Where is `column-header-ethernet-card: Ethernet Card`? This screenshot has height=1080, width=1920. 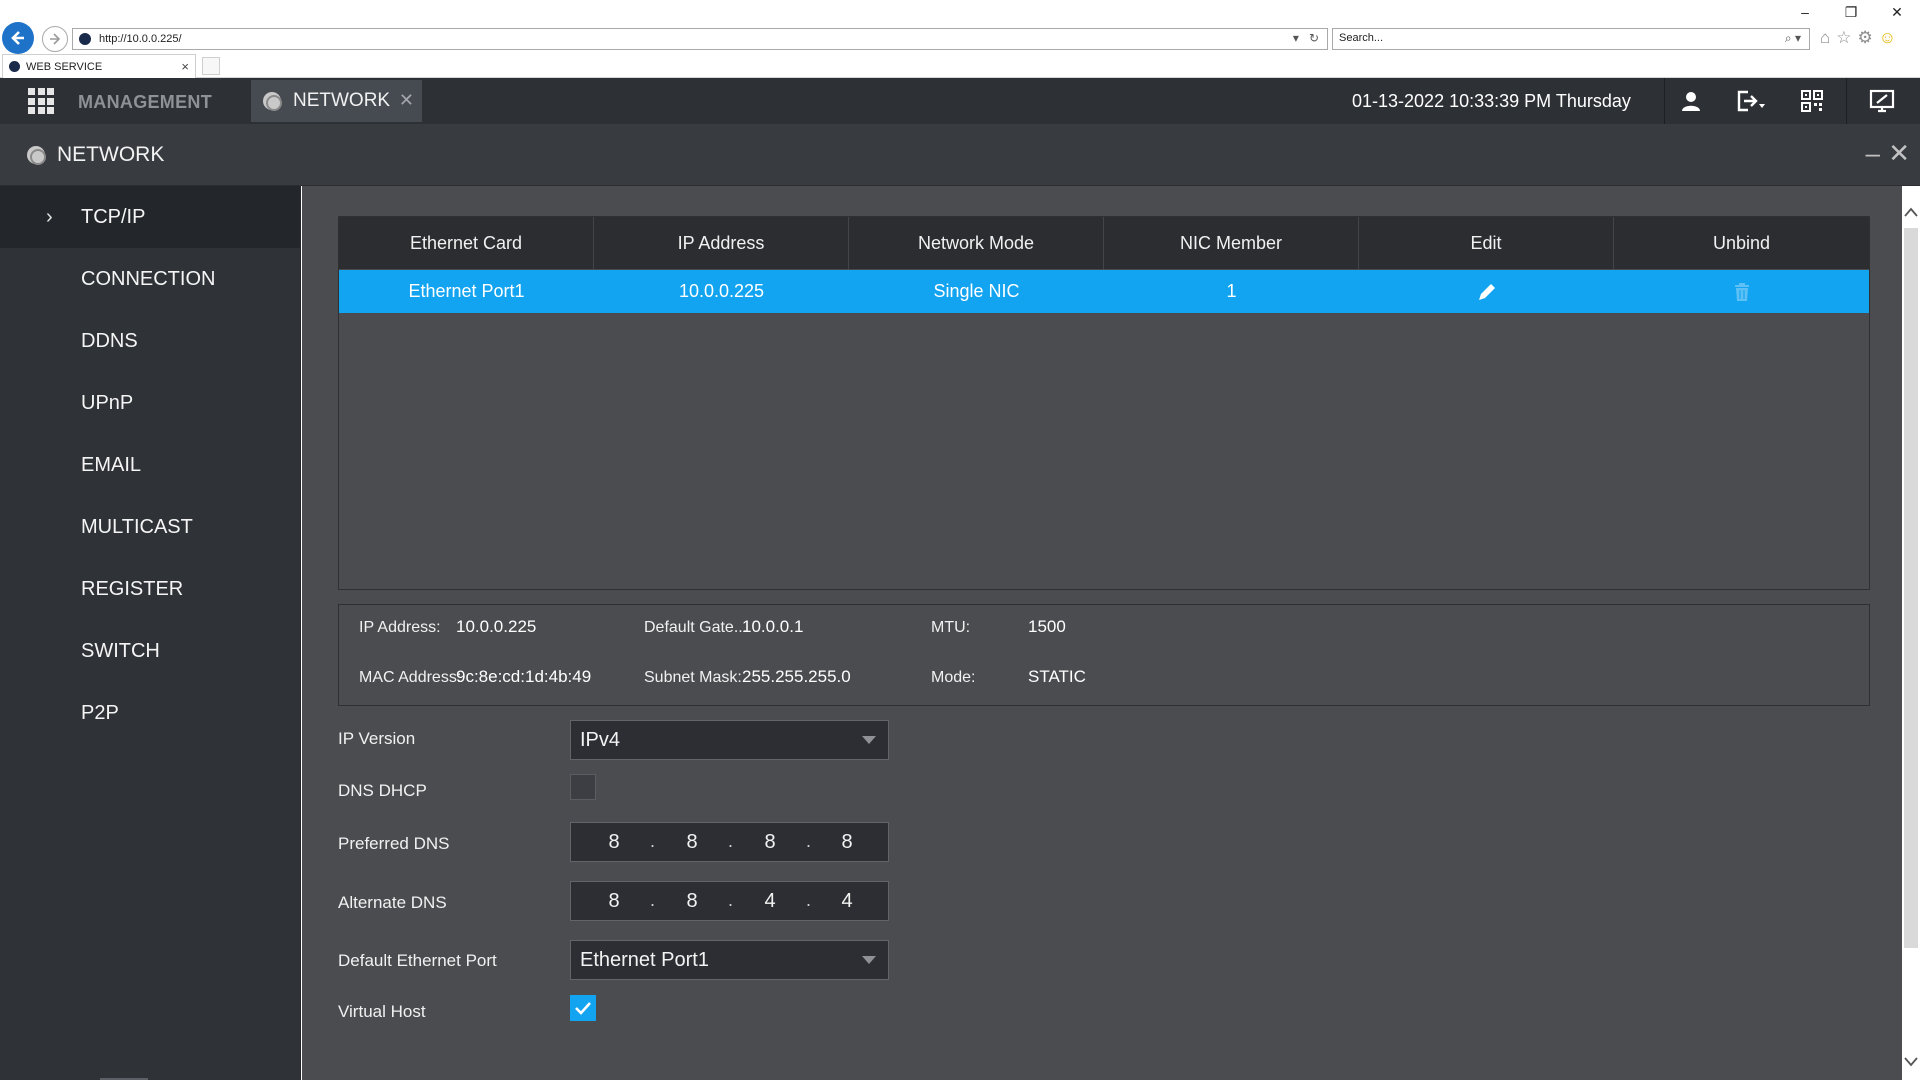 column-header-ethernet-card: Ethernet Card is located at coordinates (466, 243).